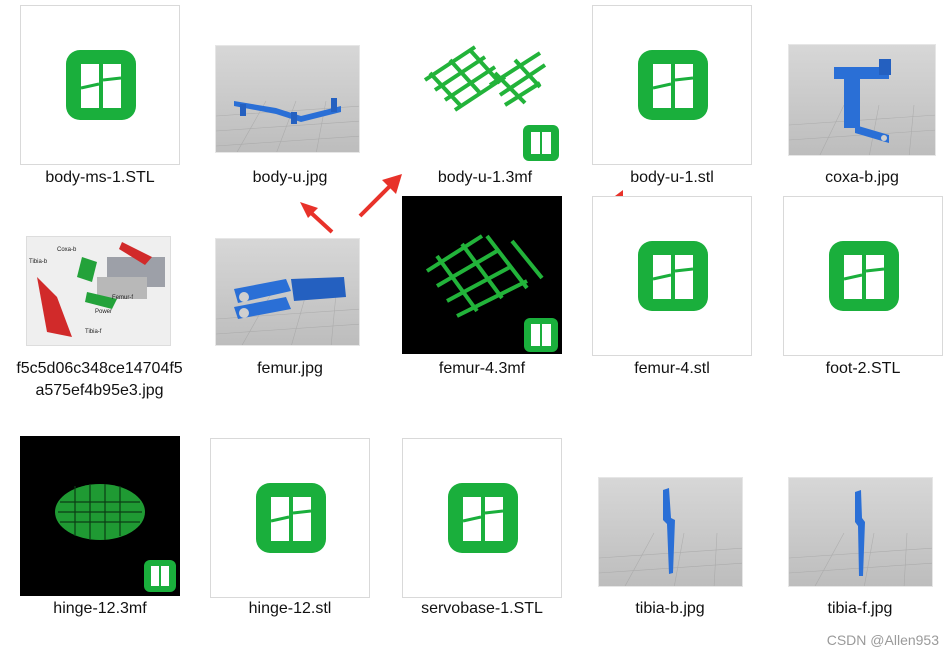  I want to click on thumb-body-u-1-3mf, so click(485, 85).